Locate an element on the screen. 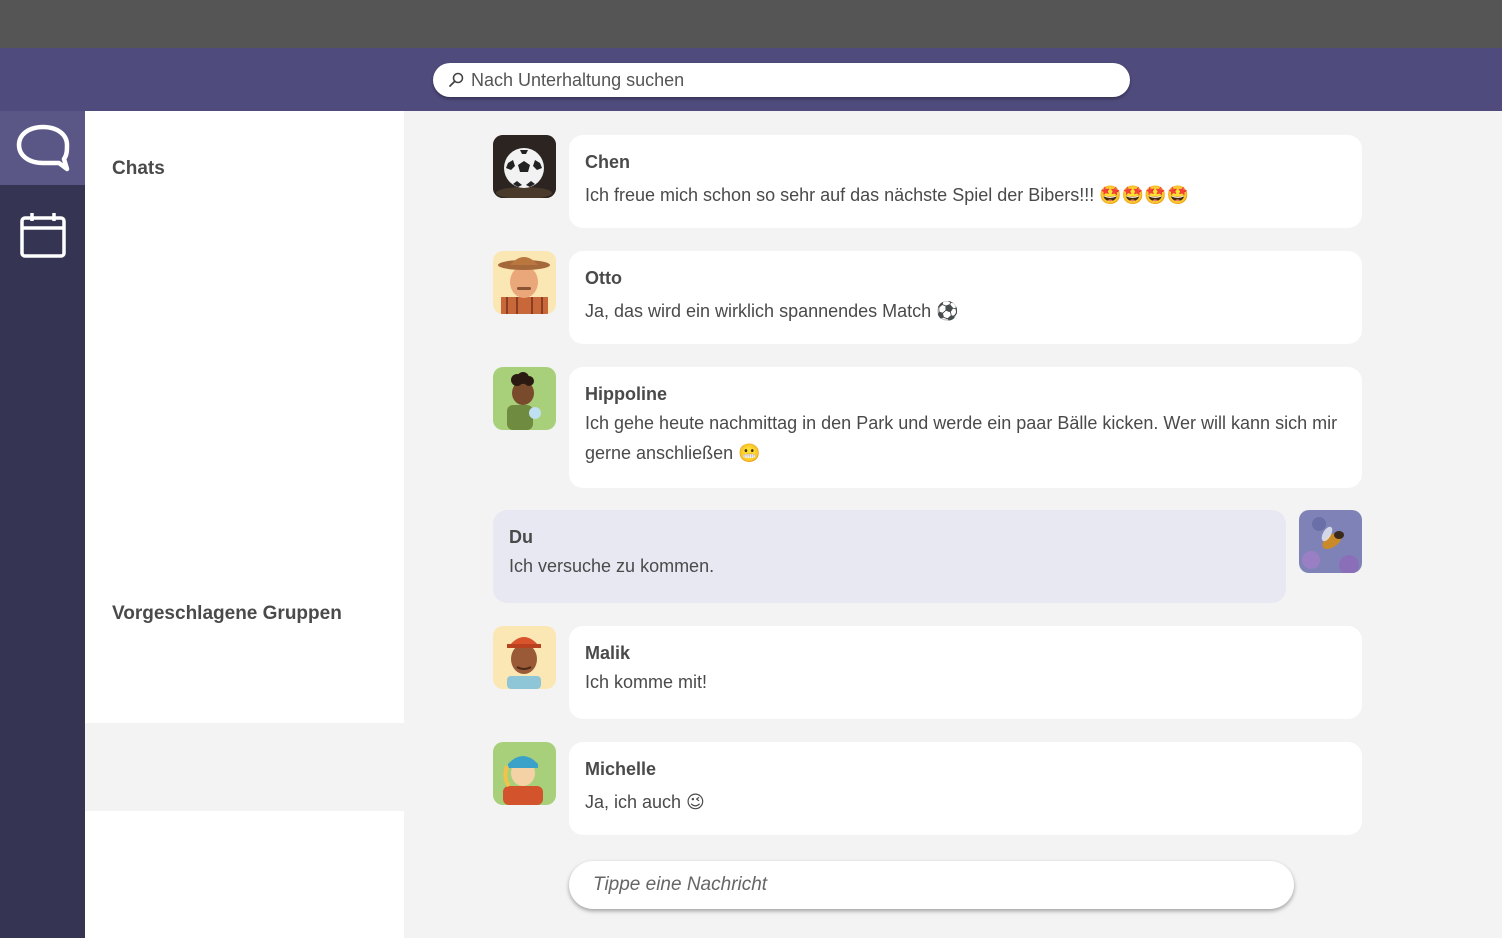  chat-bubble-icon is located at coordinates (42, 148).